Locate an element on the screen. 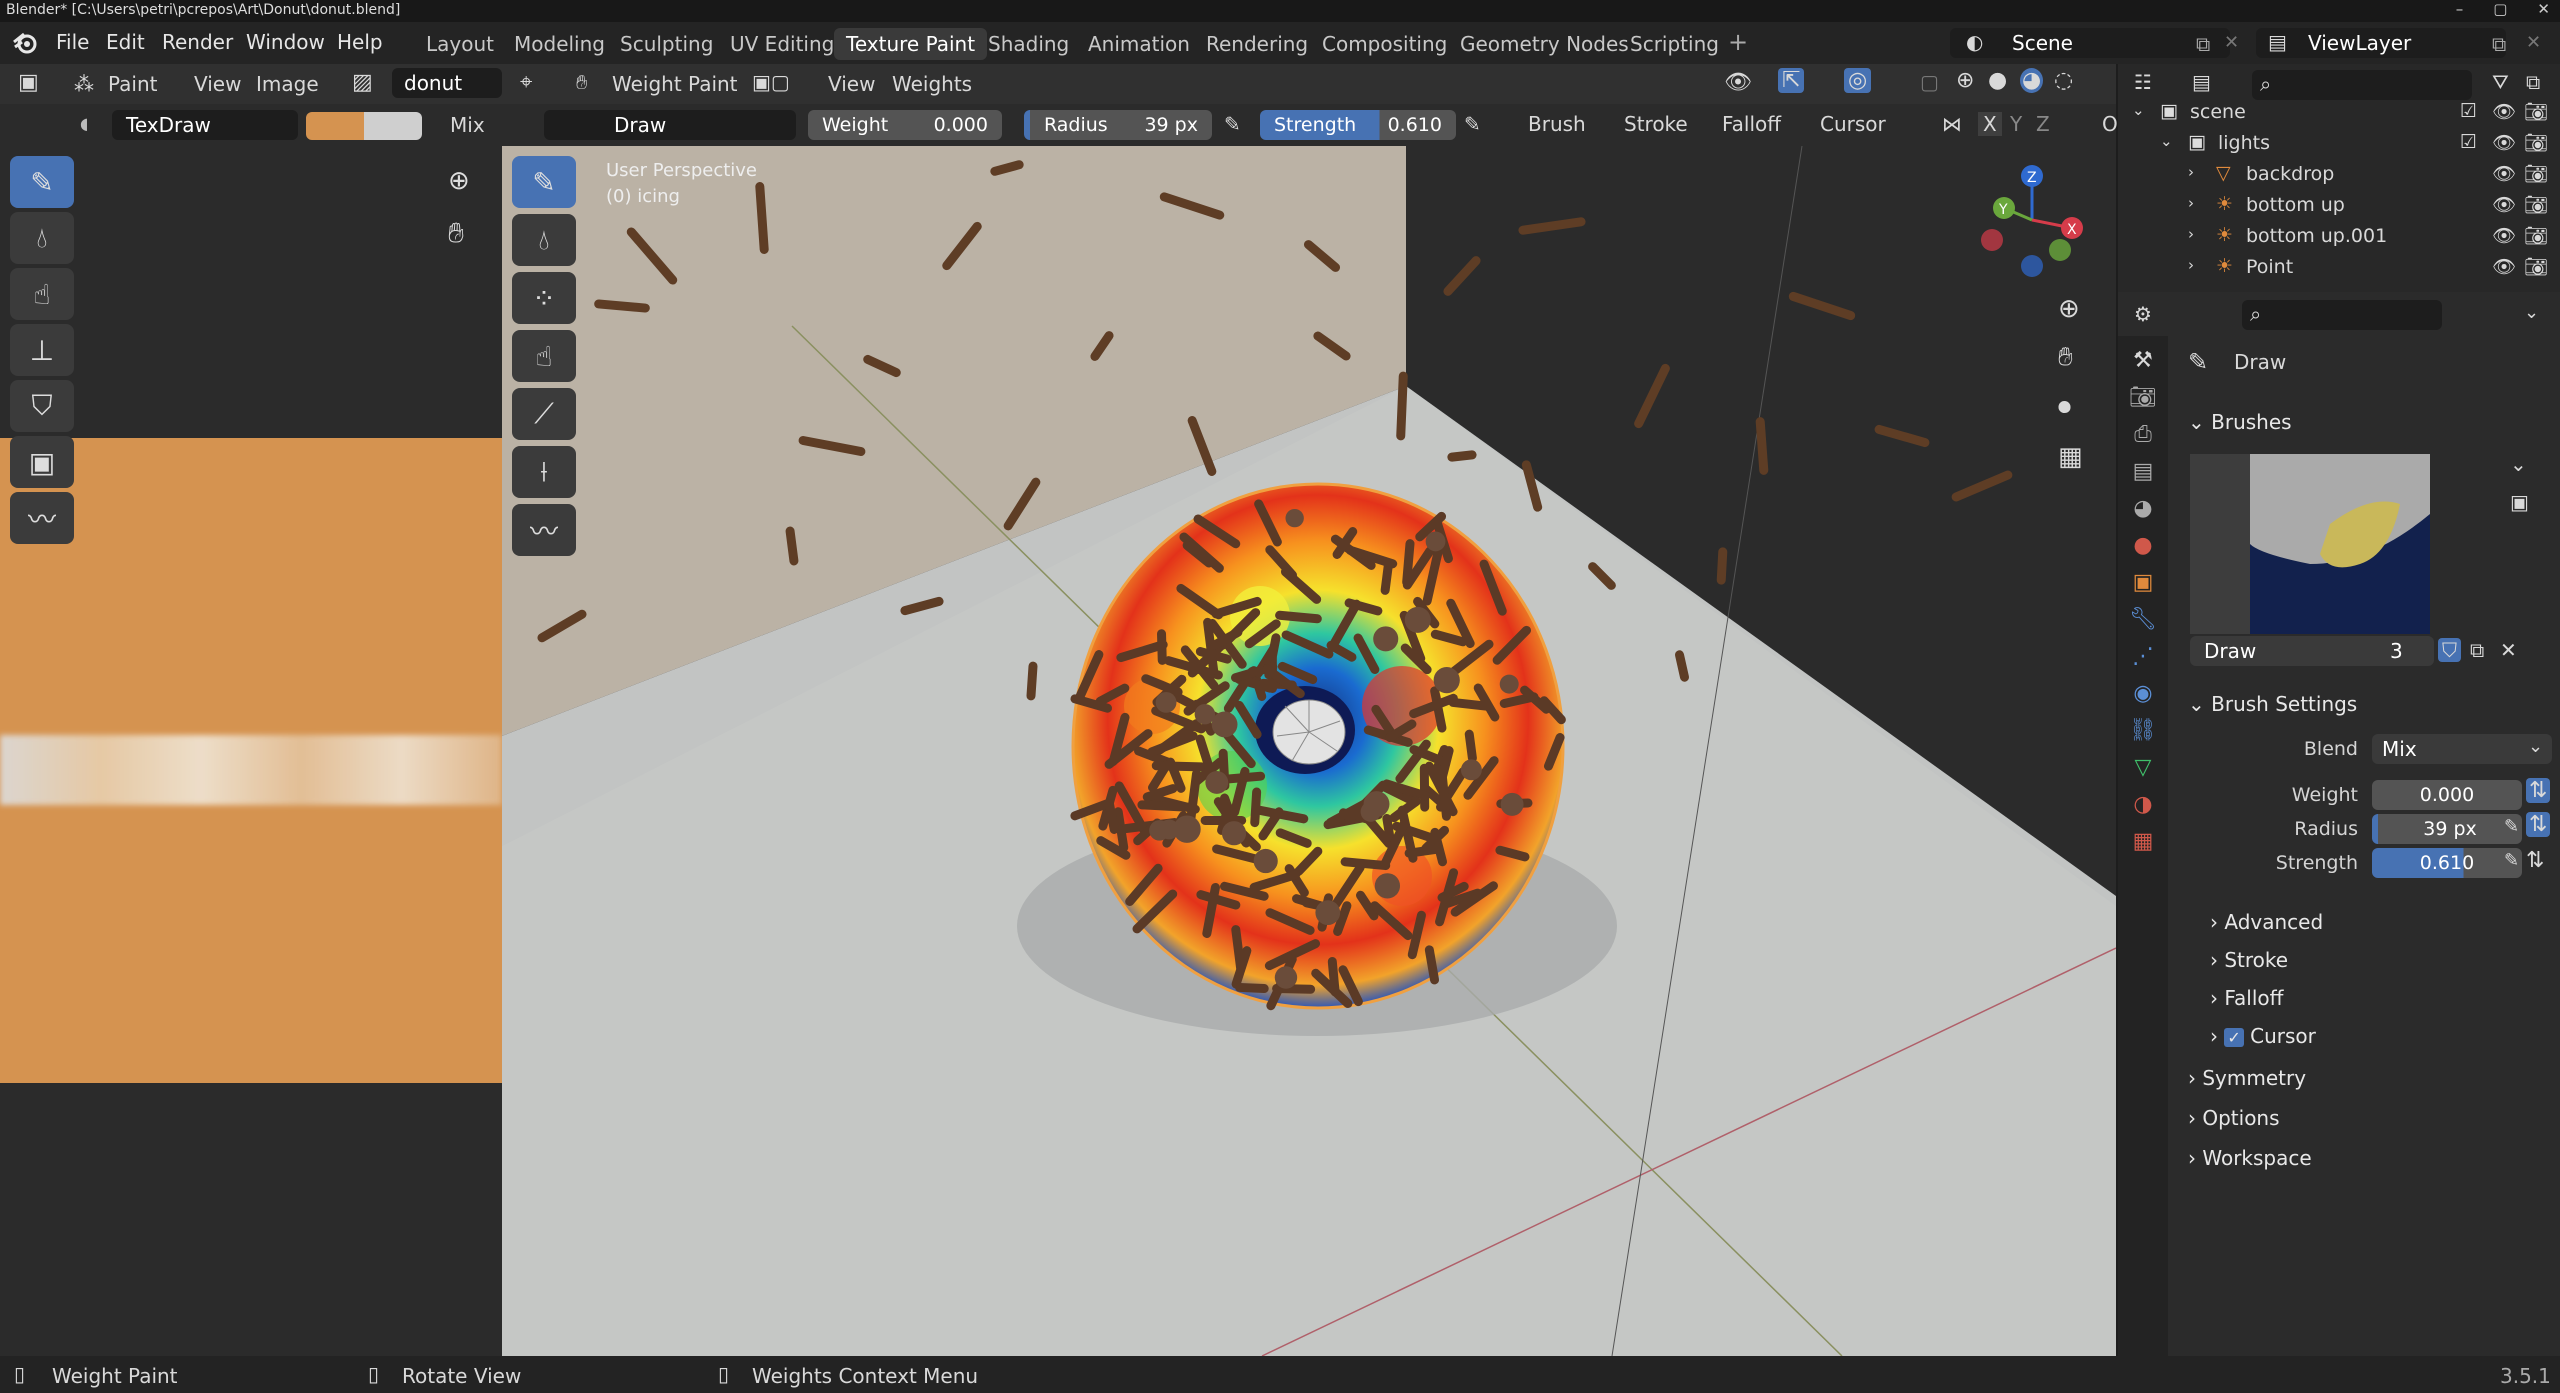 This screenshot has height=1393, width=2560. outliner-row: ⌄ ▣ scene ☑ 👁︎ 📷︎ is located at coordinates (2339, 113).